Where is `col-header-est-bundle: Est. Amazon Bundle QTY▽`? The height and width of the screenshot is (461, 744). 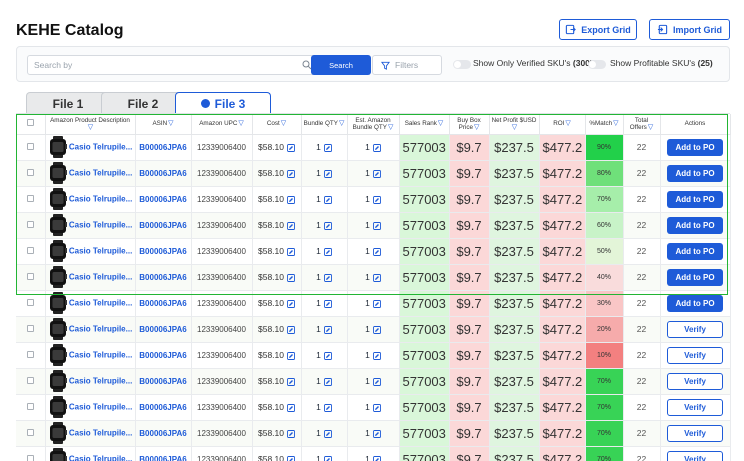
col-header-est-bundle: Est. Amazon Bundle QTY▽ is located at coordinates (373, 124).